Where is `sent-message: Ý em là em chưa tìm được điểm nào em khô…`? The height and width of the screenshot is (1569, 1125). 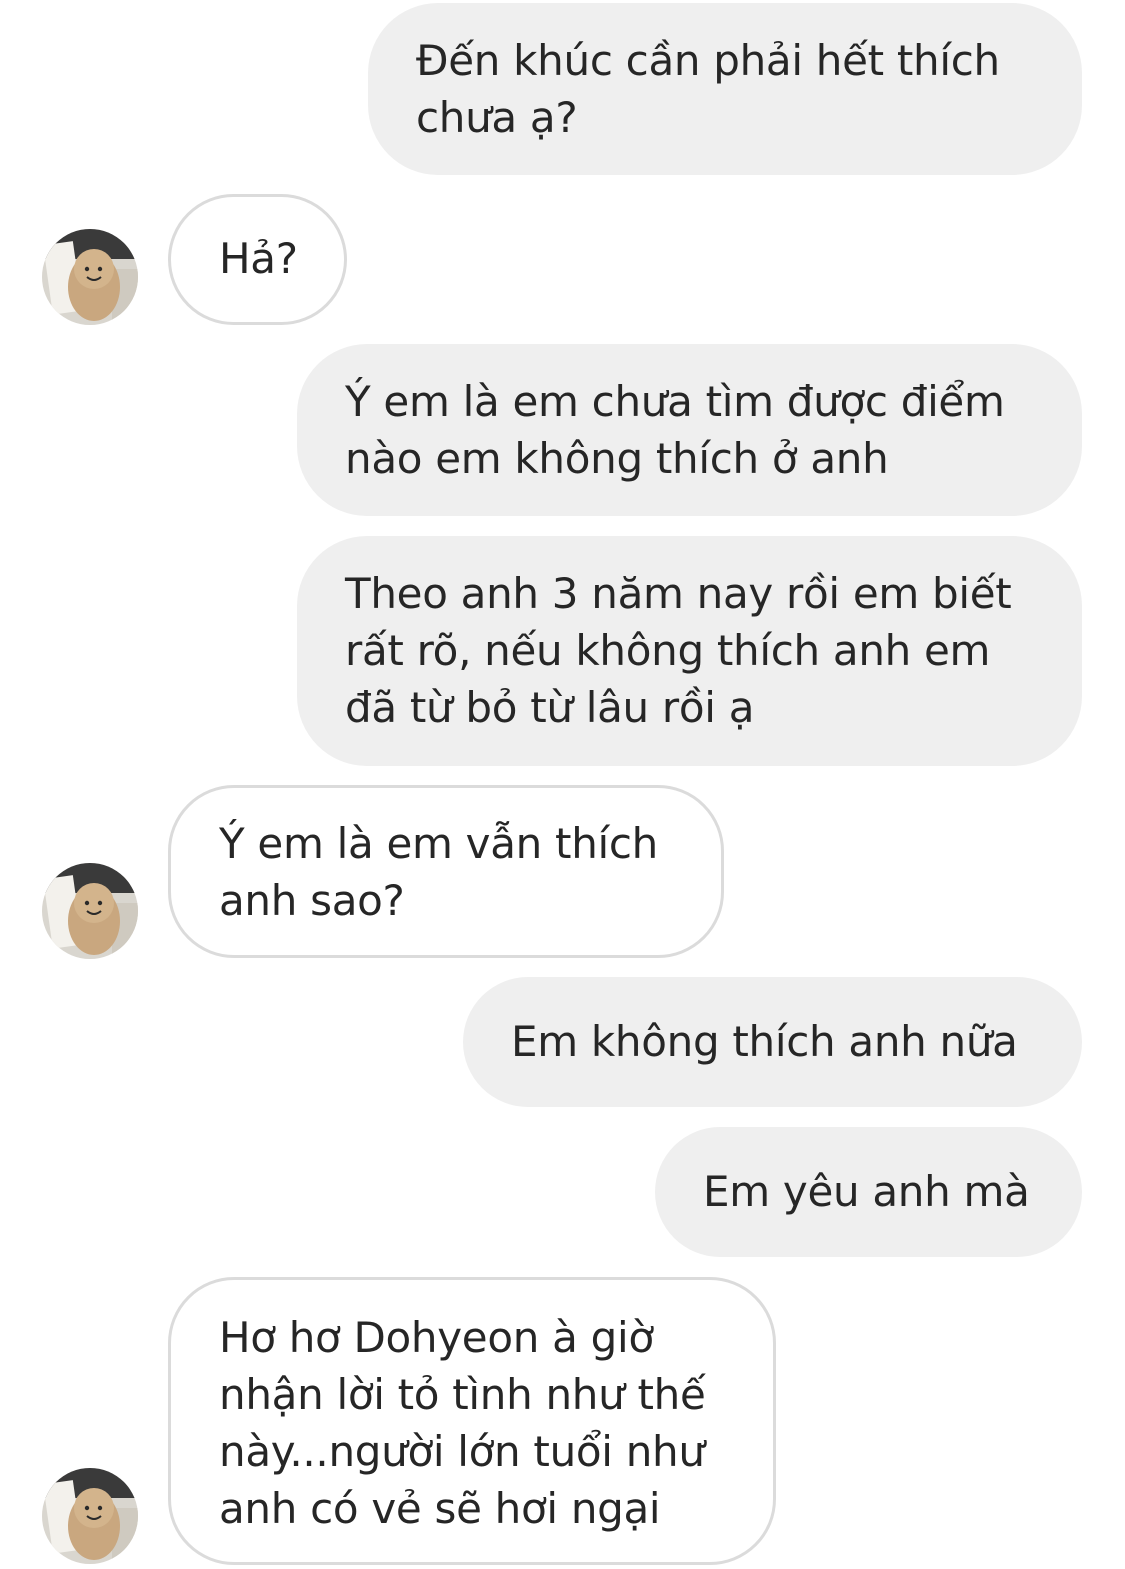
sent-message: Ý em là em chưa tìm được điểm nào em khô… is located at coordinates (689, 430).